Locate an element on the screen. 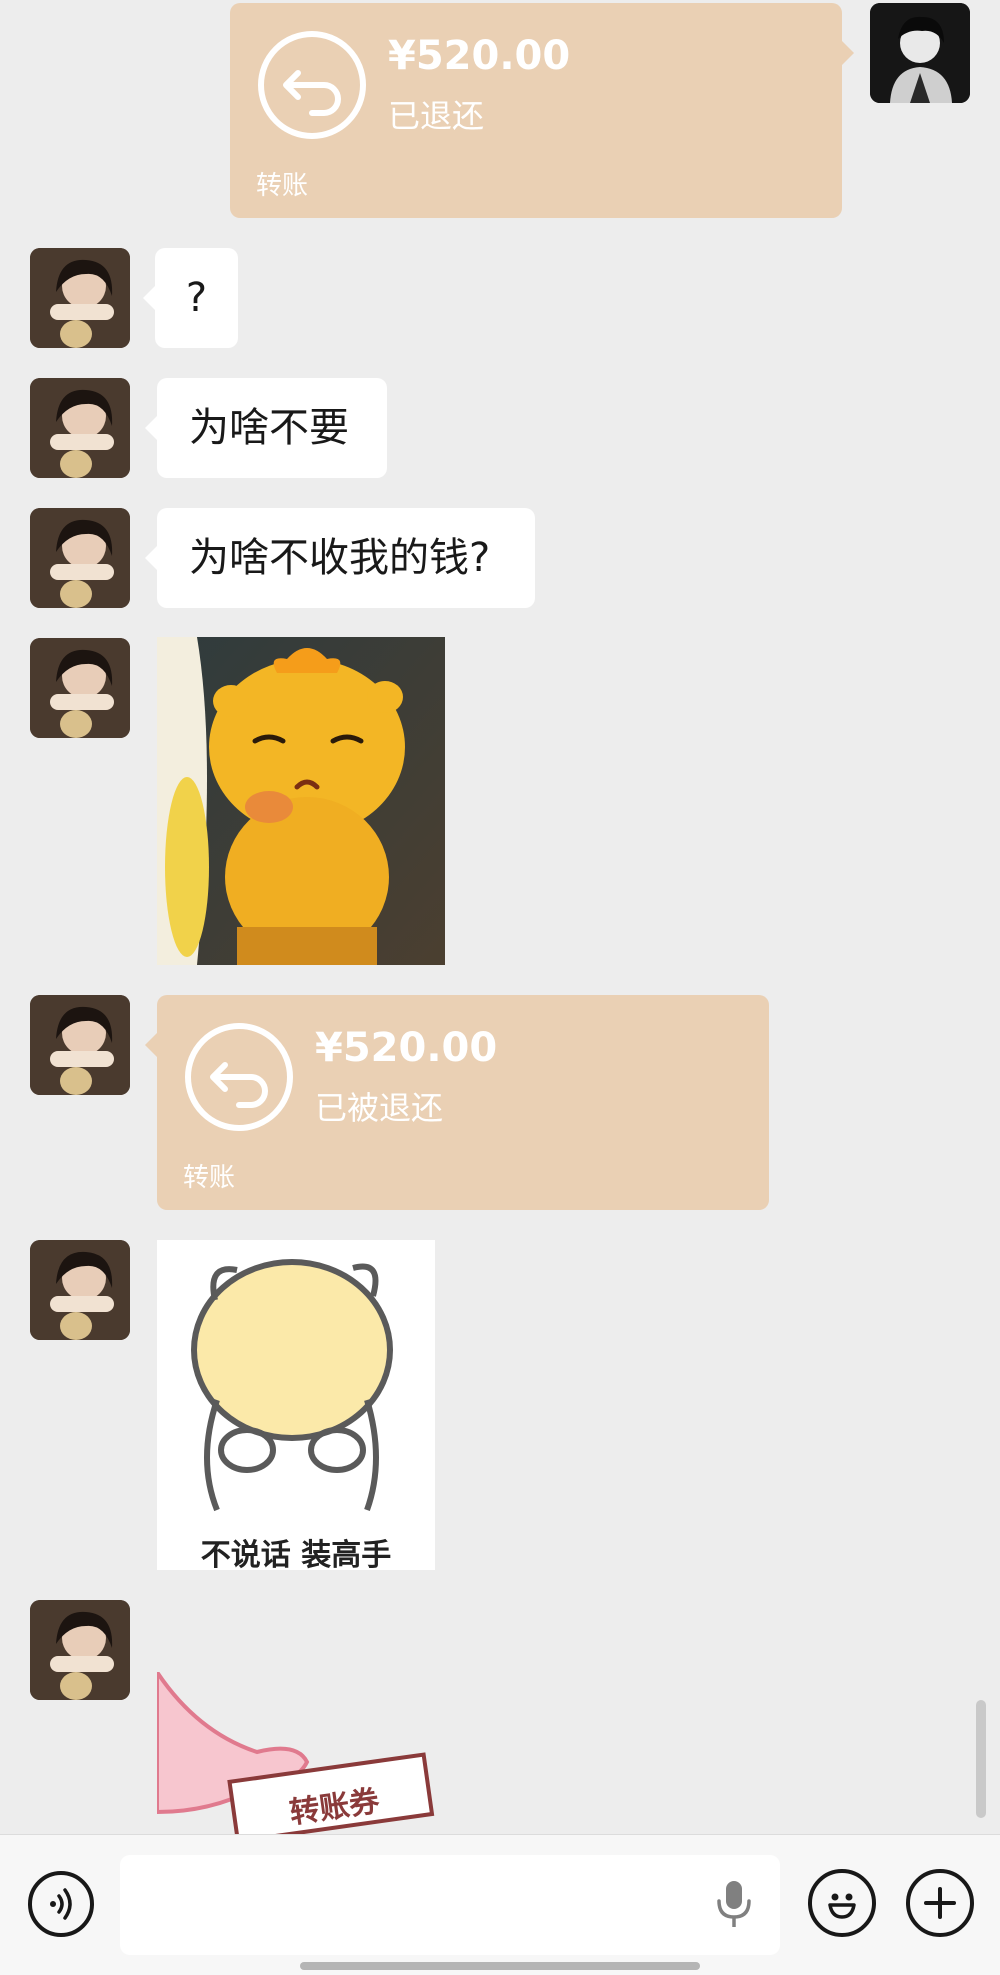 This screenshot has height=1975, width=1000. chick-sticker is located at coordinates (301, 801).